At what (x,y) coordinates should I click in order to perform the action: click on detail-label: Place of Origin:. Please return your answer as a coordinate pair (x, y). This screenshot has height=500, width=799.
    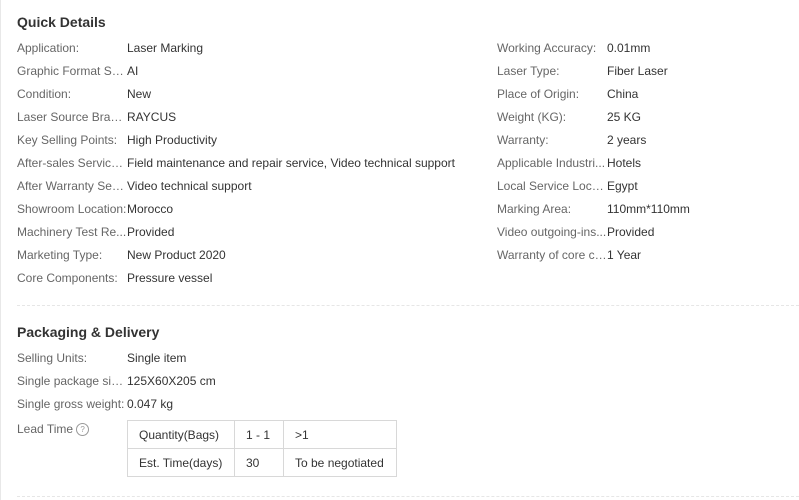
    Looking at the image, I should click on (538, 94).